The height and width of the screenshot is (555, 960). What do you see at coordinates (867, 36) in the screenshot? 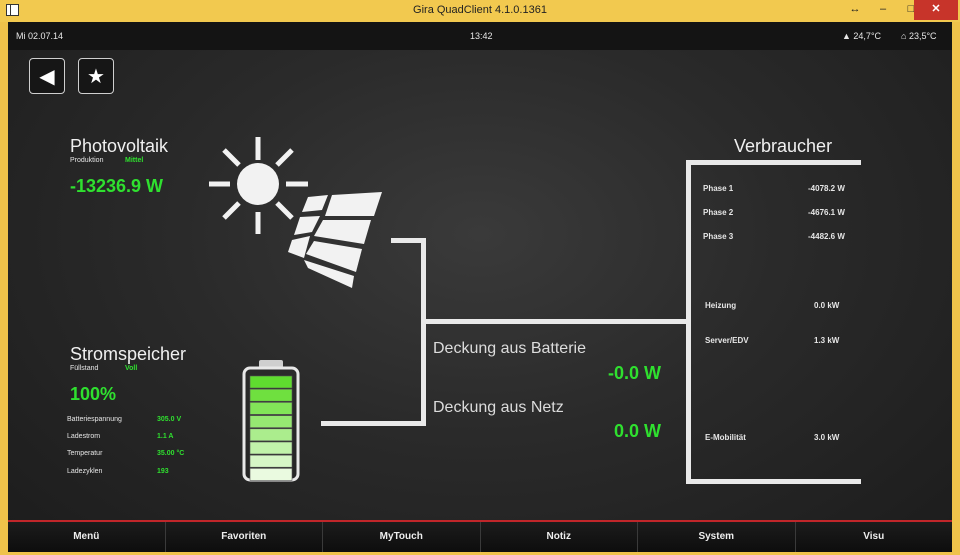
I see `outside-temperature-value: 24,7°C` at bounding box center [867, 36].